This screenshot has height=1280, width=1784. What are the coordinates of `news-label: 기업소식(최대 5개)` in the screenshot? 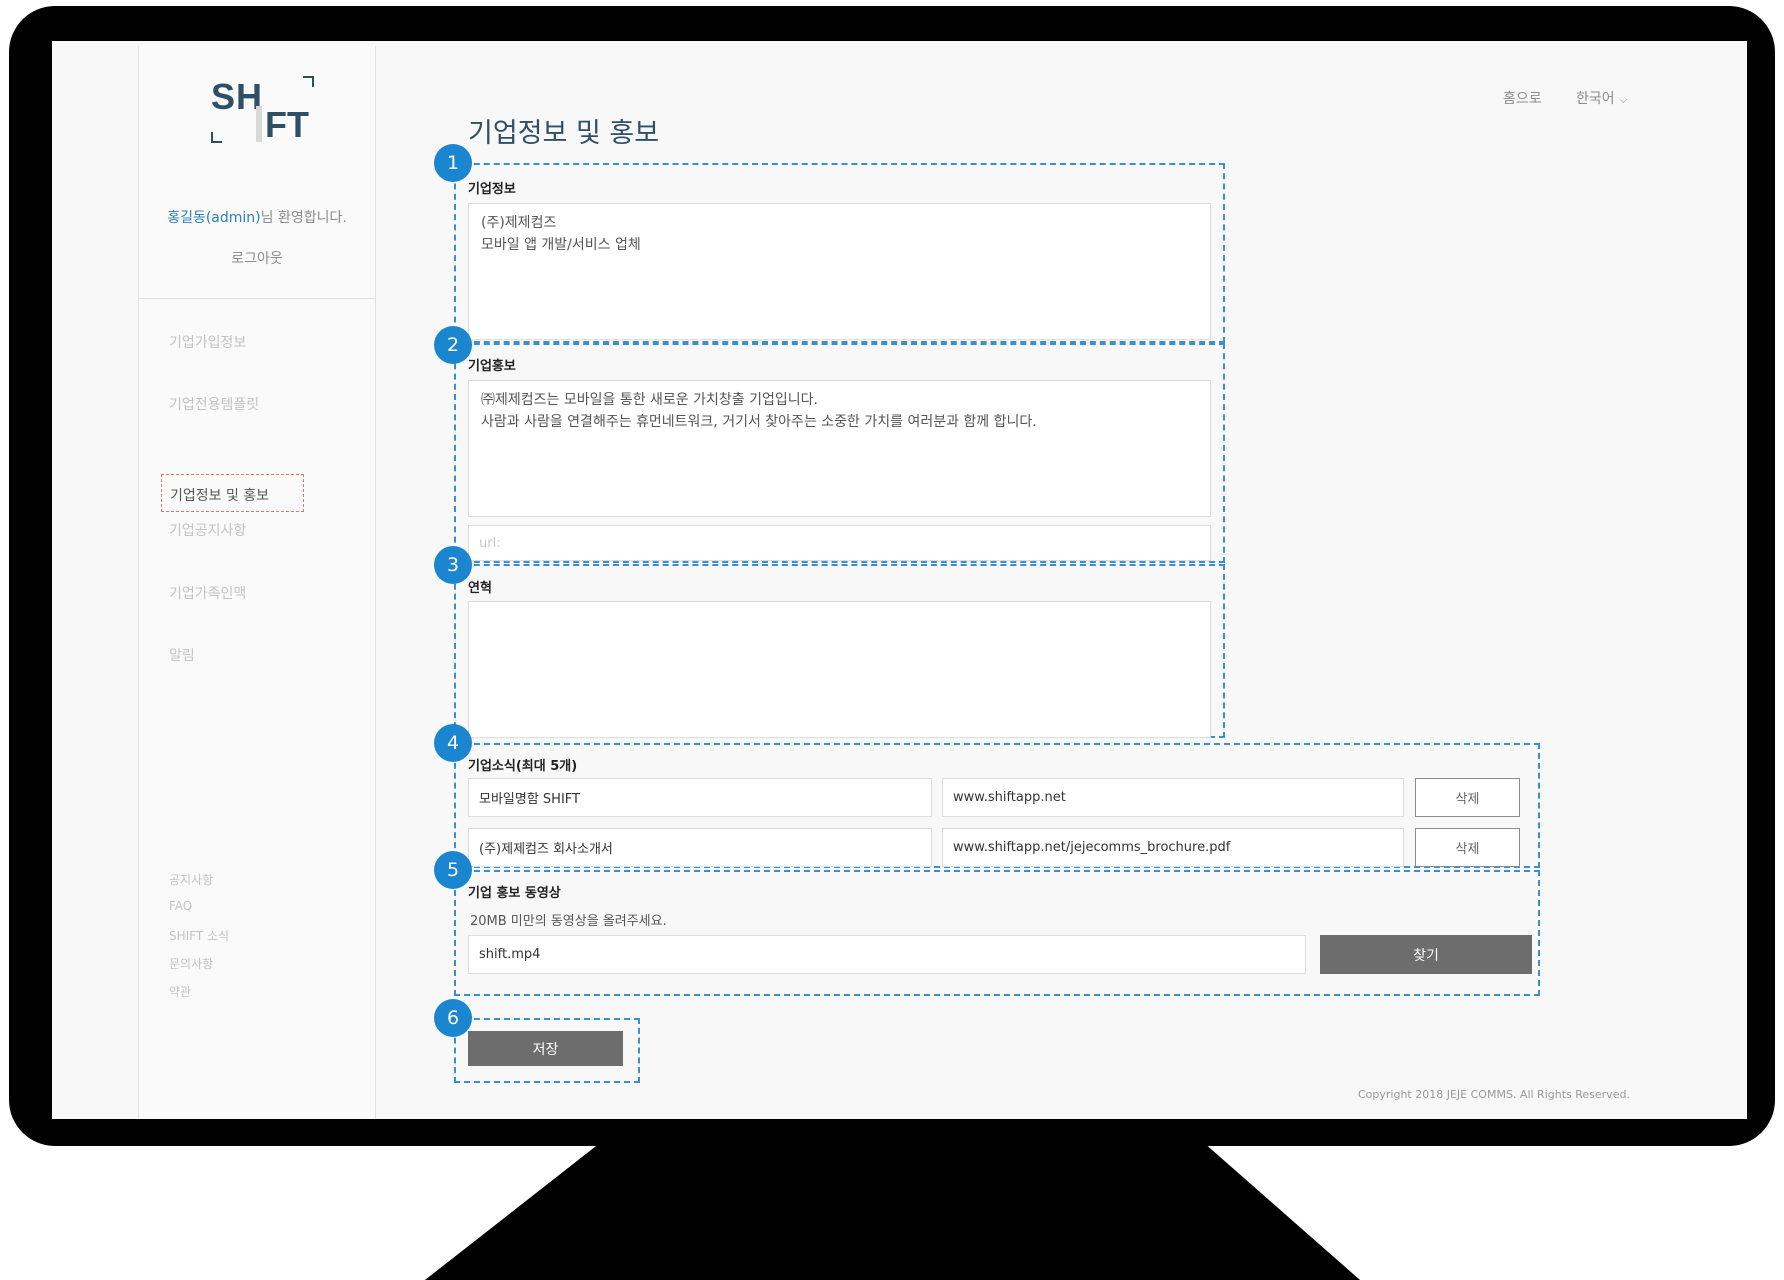 It's located at (523, 766).